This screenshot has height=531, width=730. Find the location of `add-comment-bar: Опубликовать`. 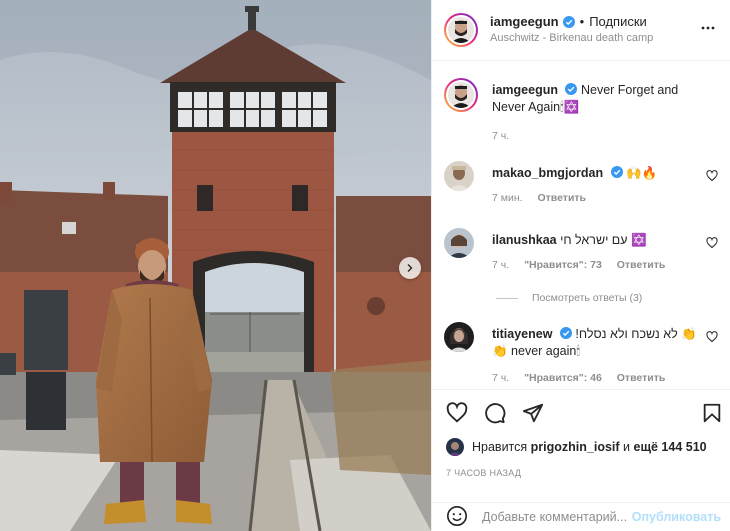

add-comment-bar: Опубликовать is located at coordinates (581, 516).